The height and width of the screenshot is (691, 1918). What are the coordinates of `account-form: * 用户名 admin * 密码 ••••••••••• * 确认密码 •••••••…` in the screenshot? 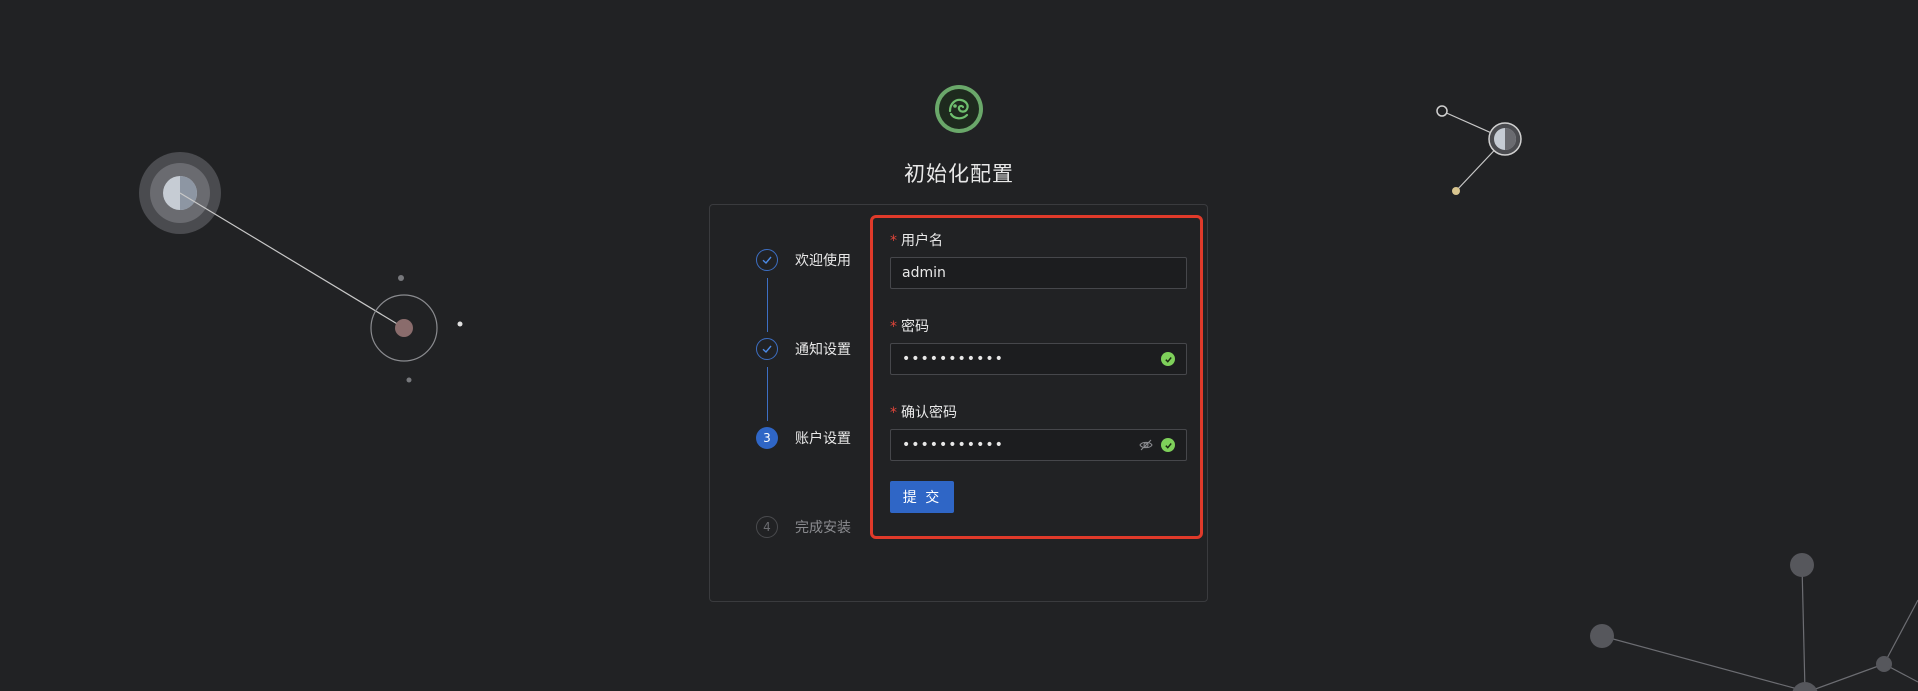 It's located at (1036, 377).